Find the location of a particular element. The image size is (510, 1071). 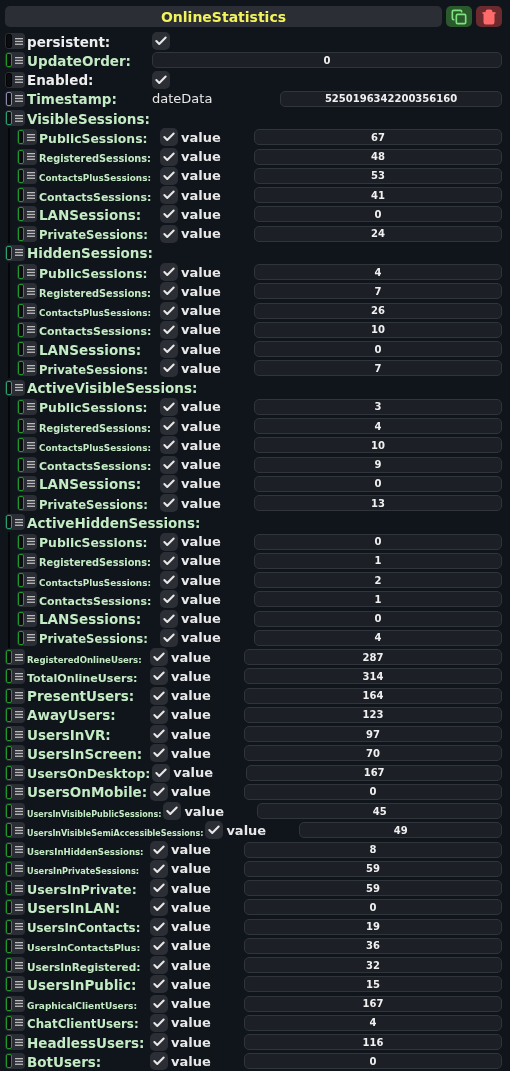

number-field: 49 is located at coordinates (400, 830).